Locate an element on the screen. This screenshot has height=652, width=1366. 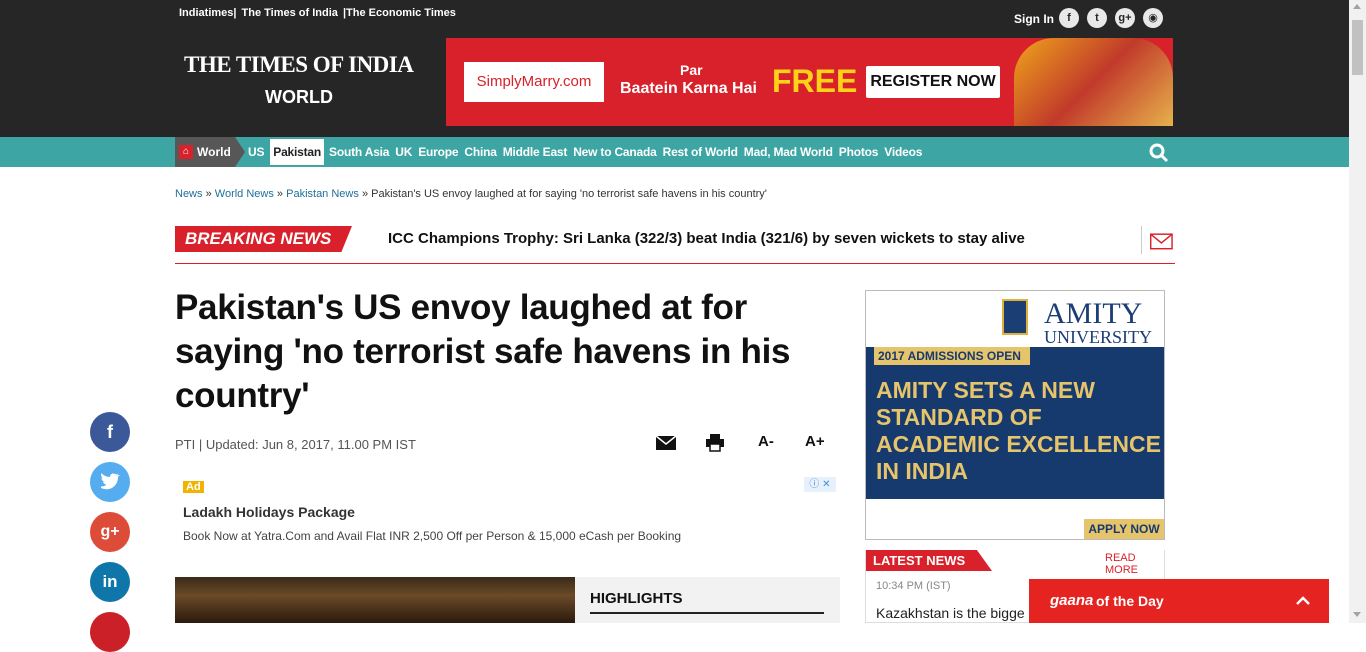
toi-link: The Times of India is located at coordinates (290, 13).